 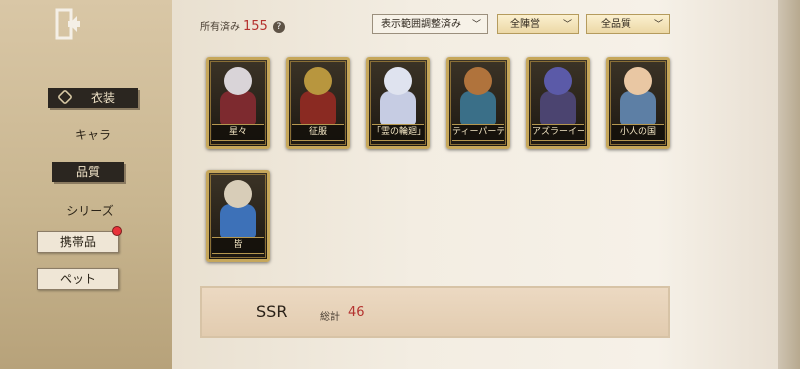 I want to click on sidebar-item-quality: 品質, so click(x=88, y=172).